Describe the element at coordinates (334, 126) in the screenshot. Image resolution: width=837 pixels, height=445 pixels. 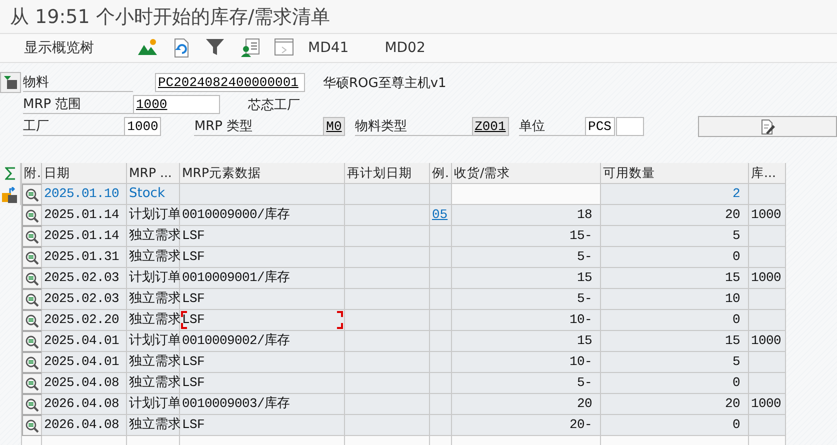
I see `mrp-type-field: M0` at that location.